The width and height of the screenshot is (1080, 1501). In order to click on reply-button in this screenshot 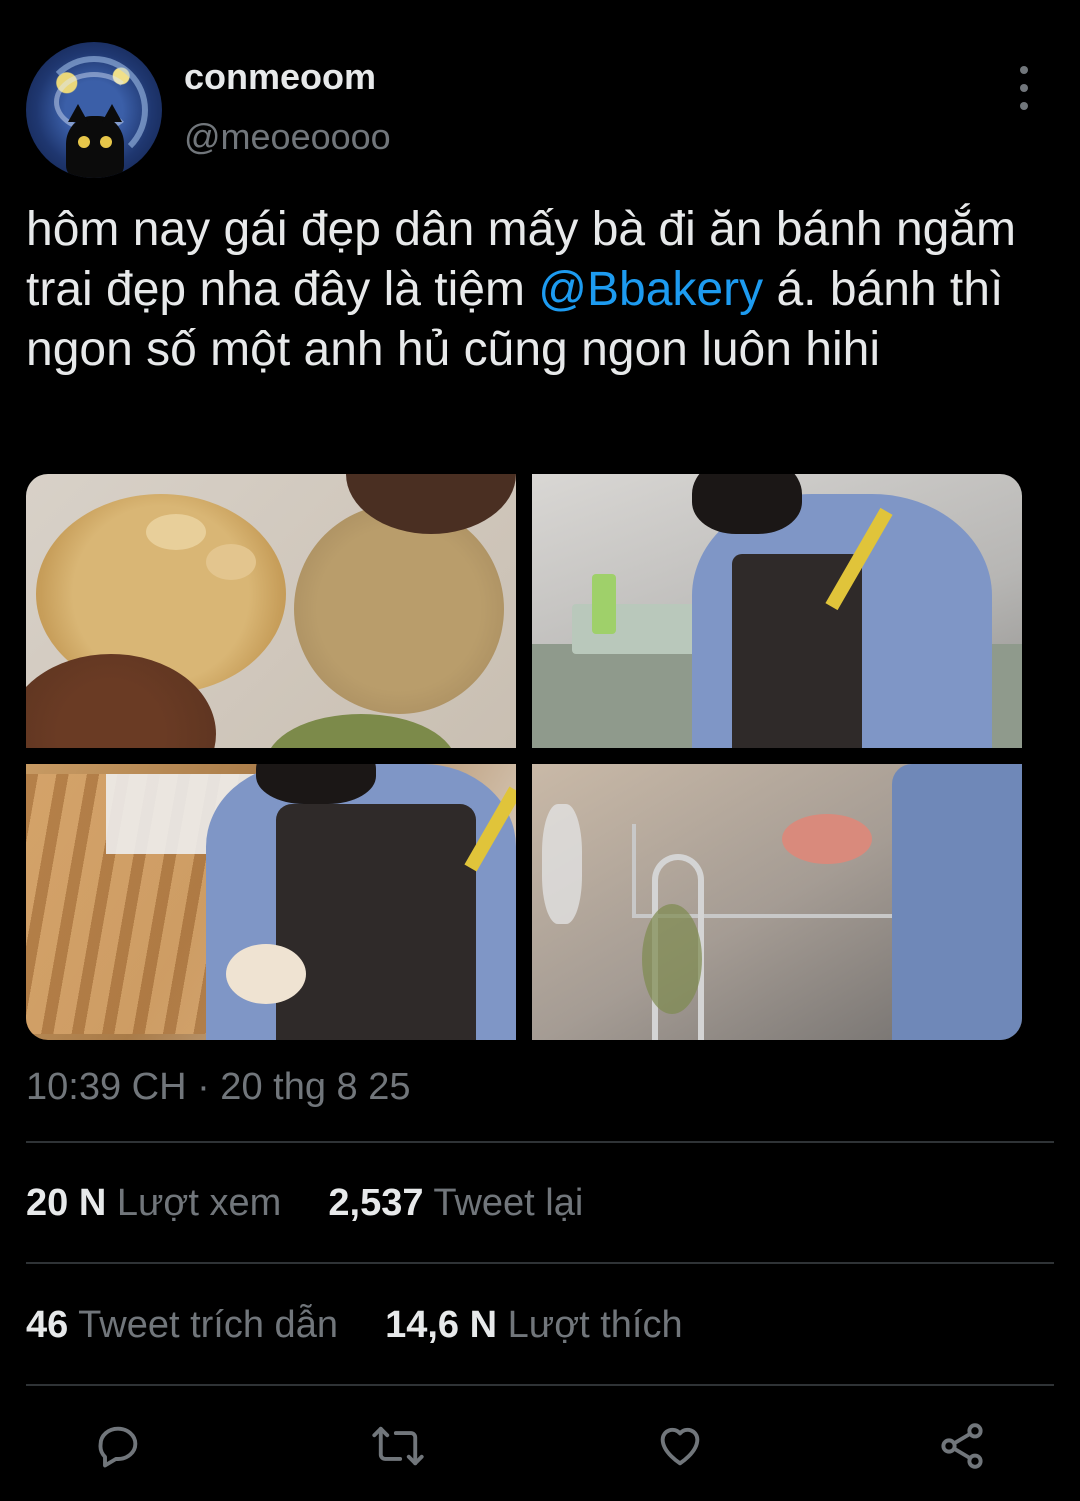, I will do `click(118, 1446)`.